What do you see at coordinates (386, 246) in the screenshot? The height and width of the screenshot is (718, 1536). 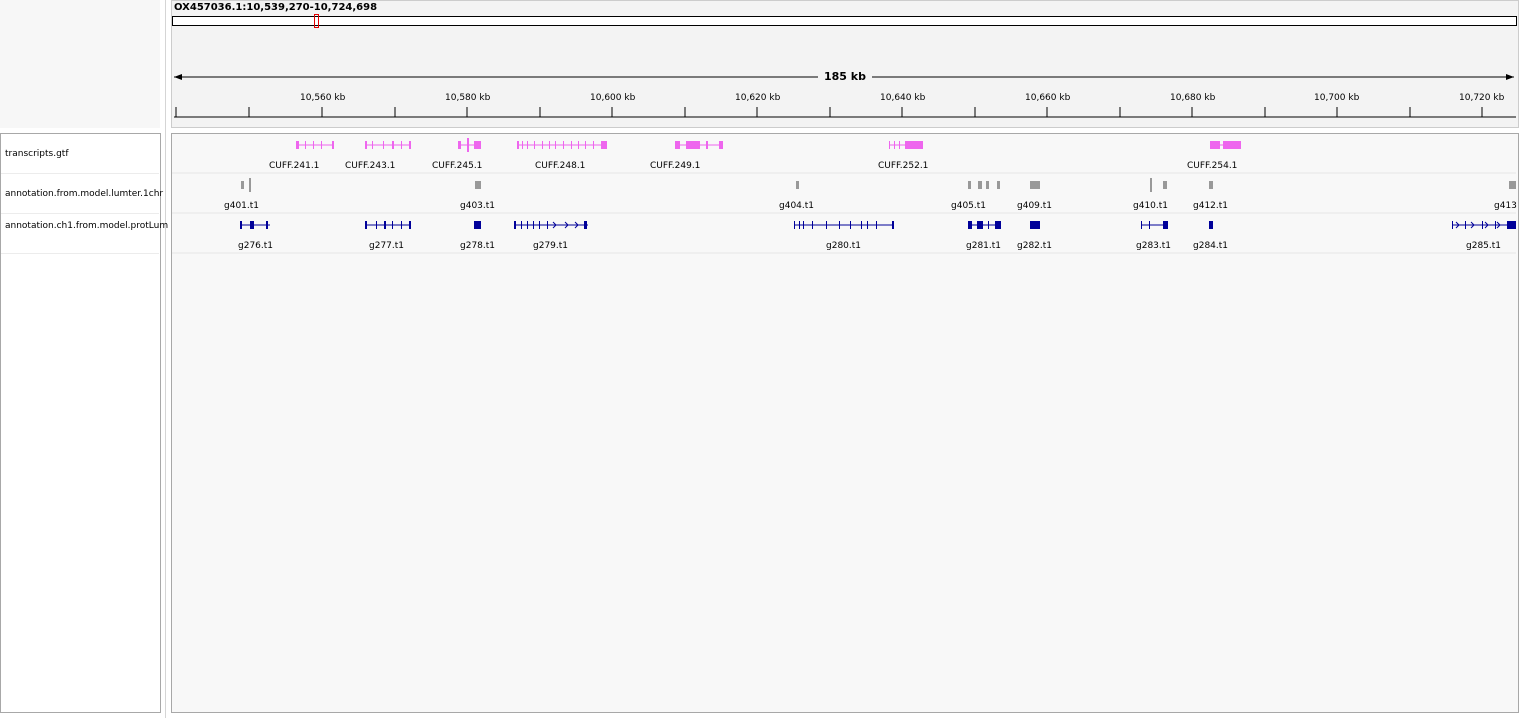 I see `feature-label: g277.t1` at bounding box center [386, 246].